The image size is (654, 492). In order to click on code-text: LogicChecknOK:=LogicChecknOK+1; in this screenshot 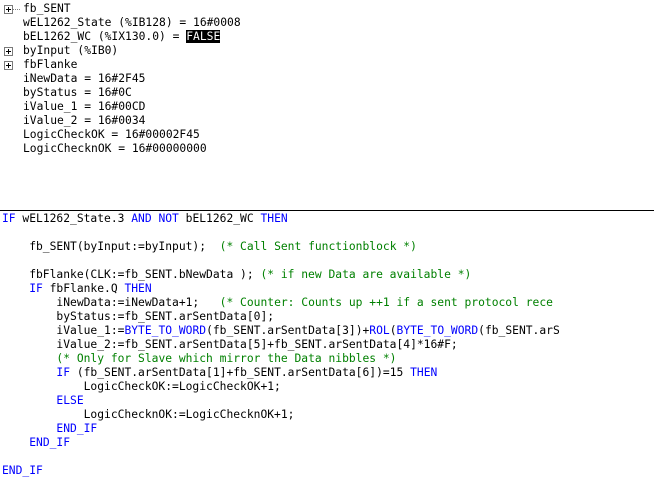, I will do `click(148, 415)`.